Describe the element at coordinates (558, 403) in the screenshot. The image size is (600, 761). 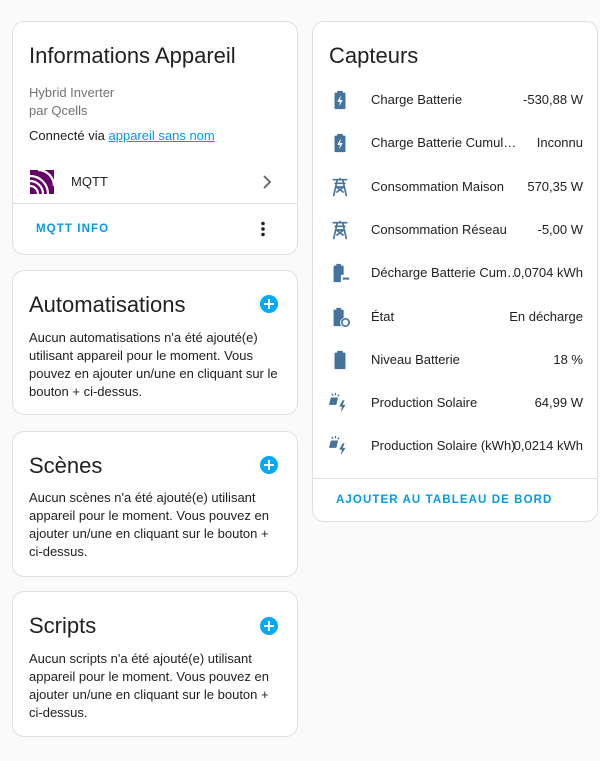
I see `sensor-value: 64,99 W` at that location.